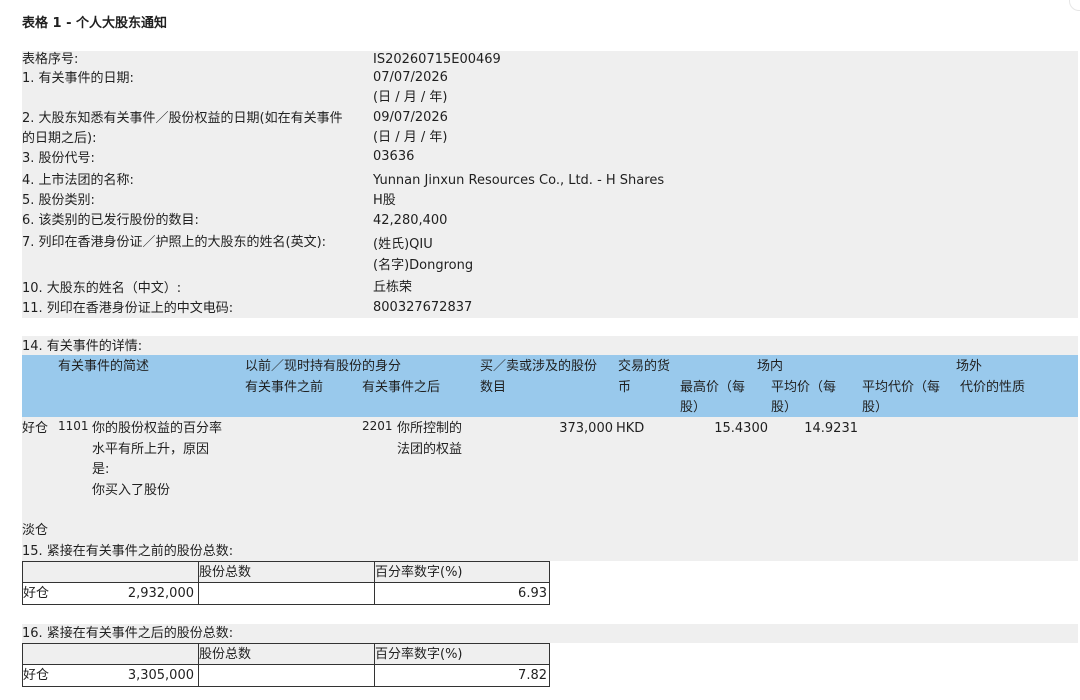  I want to click on issued-shares-label: 6. 该类别的已发行股份的数目:, so click(110, 220).